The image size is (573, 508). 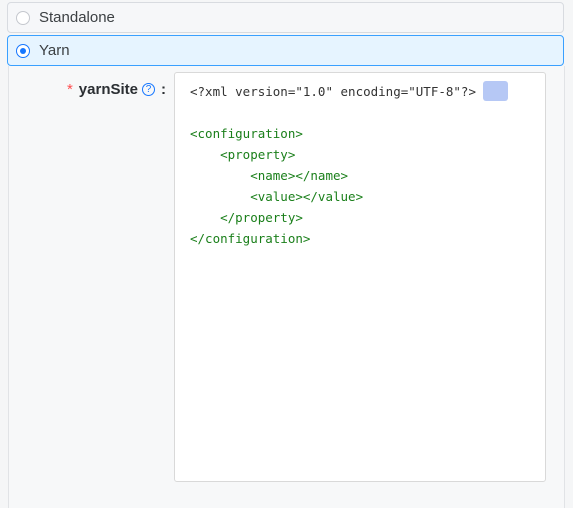 What do you see at coordinates (495, 91) in the screenshot?
I see `cursor-highlight` at bounding box center [495, 91].